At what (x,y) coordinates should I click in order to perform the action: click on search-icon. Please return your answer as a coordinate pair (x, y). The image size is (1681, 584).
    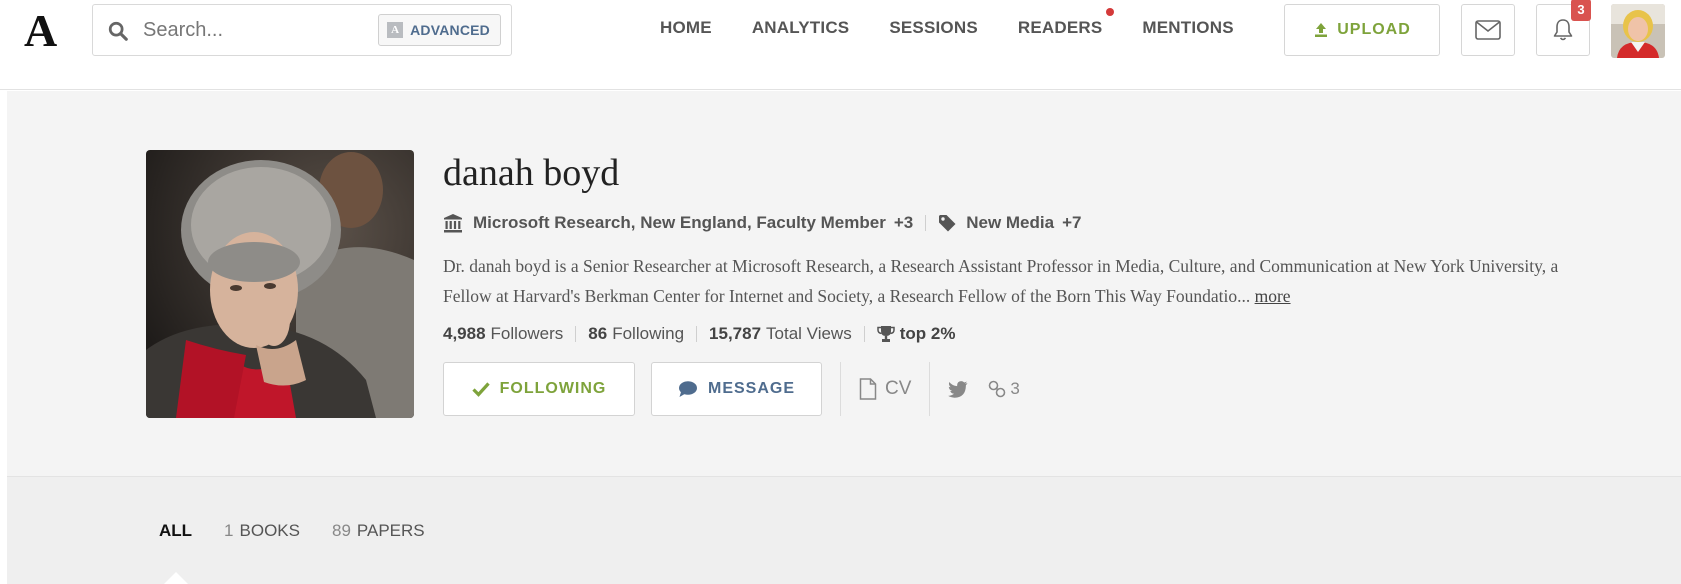
    Looking at the image, I should click on (118, 31).